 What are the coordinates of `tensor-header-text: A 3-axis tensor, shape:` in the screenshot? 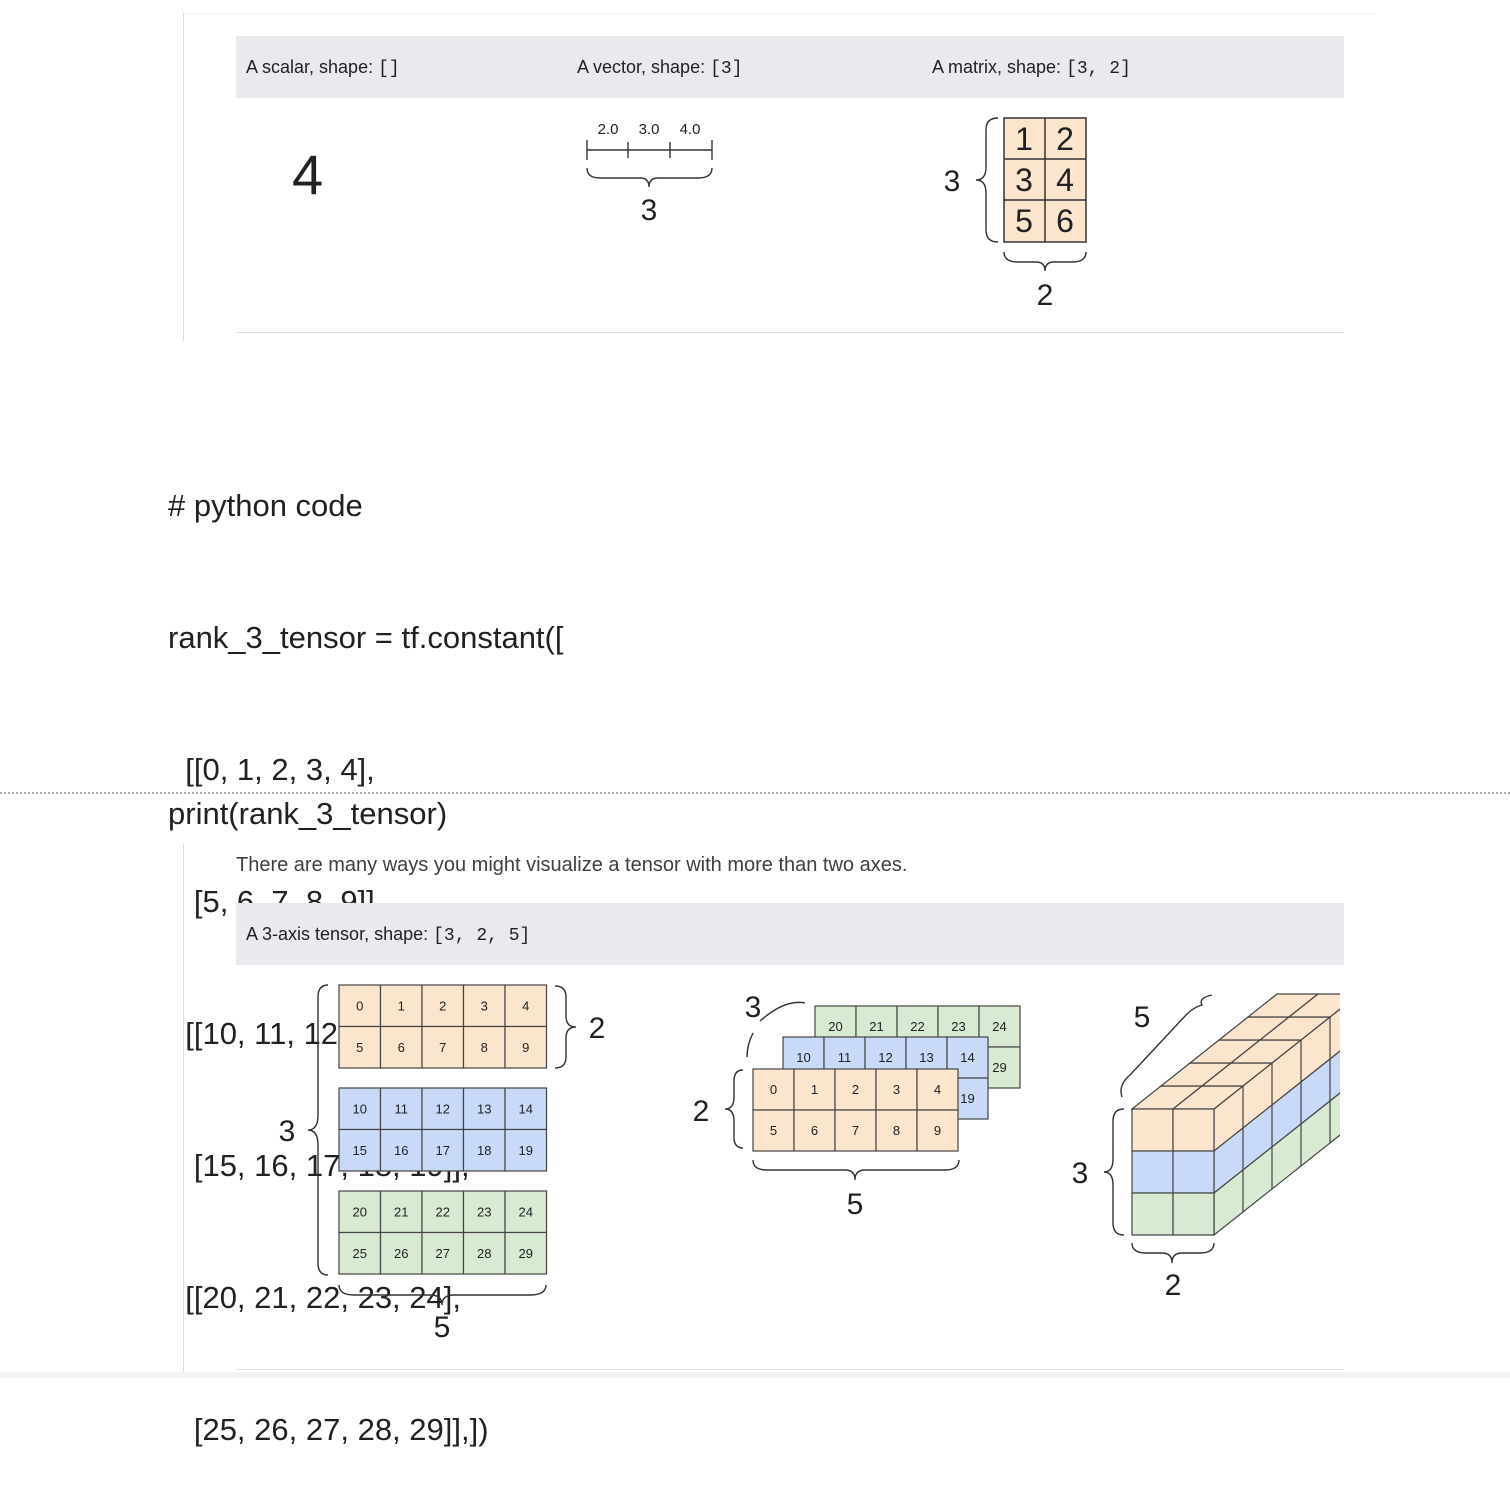 It's located at (340, 934).